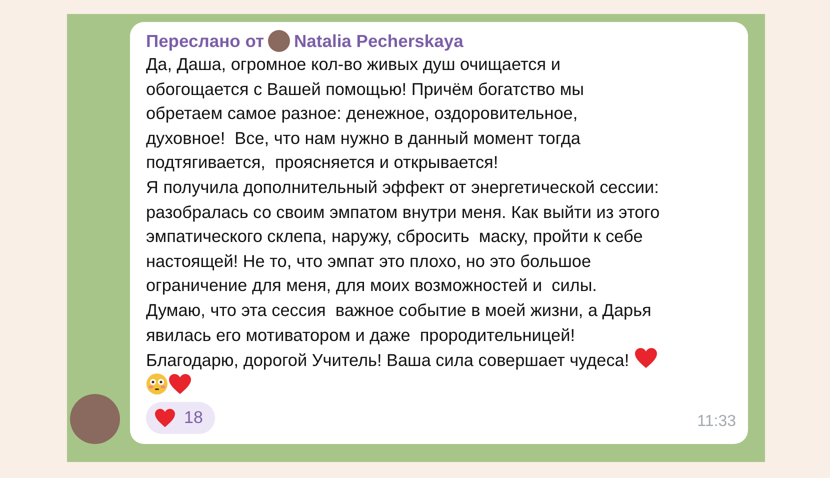 Image resolution: width=830 pixels, height=478 pixels. Describe the element at coordinates (180, 418) in the screenshot. I see `heart-reaction-button: 18` at that location.